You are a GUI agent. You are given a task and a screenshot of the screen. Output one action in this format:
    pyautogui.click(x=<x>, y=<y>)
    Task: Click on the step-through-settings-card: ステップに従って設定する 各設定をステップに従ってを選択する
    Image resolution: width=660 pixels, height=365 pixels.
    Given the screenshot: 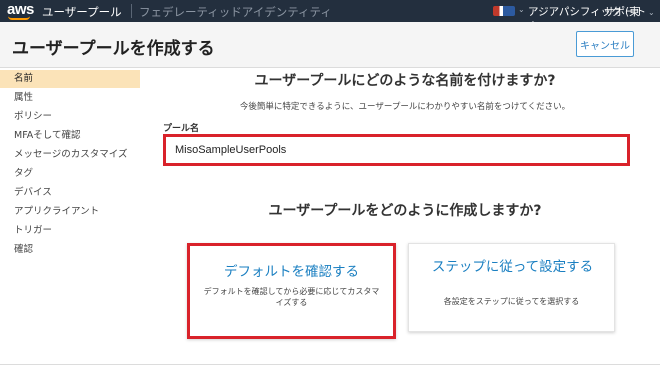 What is the action you would take?
    pyautogui.click(x=511, y=287)
    